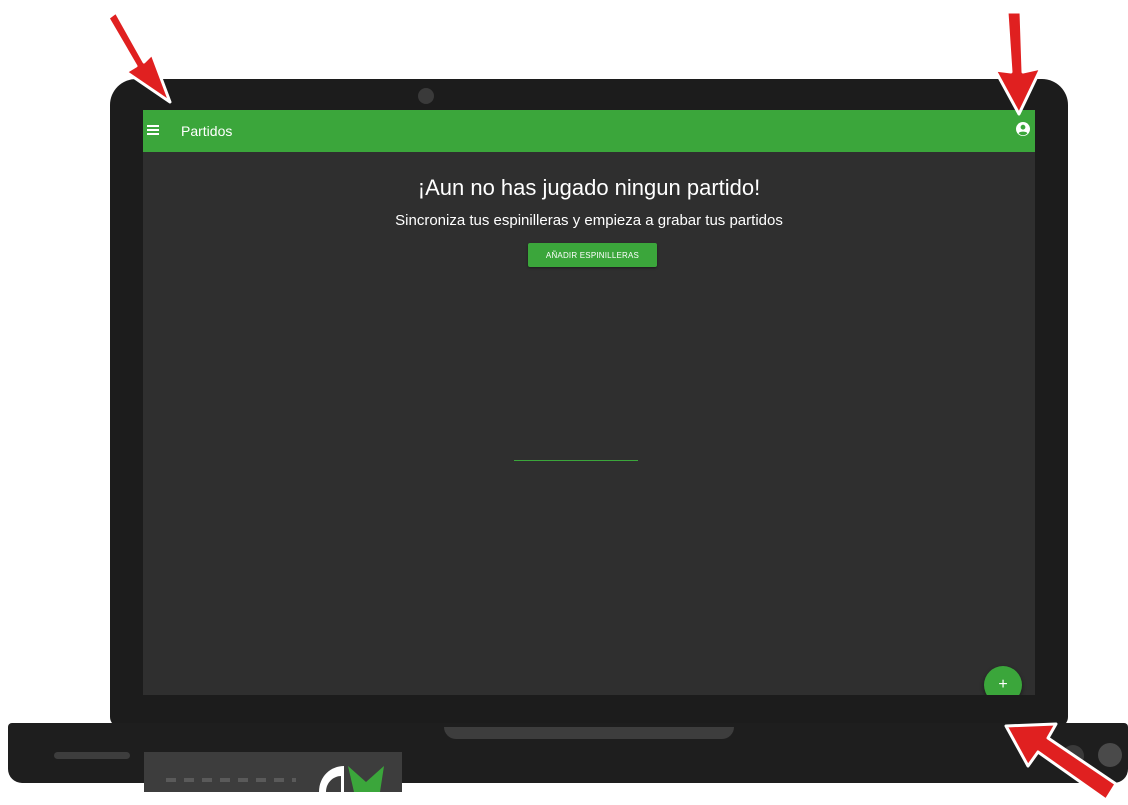 The width and height of the screenshot is (1128, 805). I want to click on logo-icon, so click(351, 779).